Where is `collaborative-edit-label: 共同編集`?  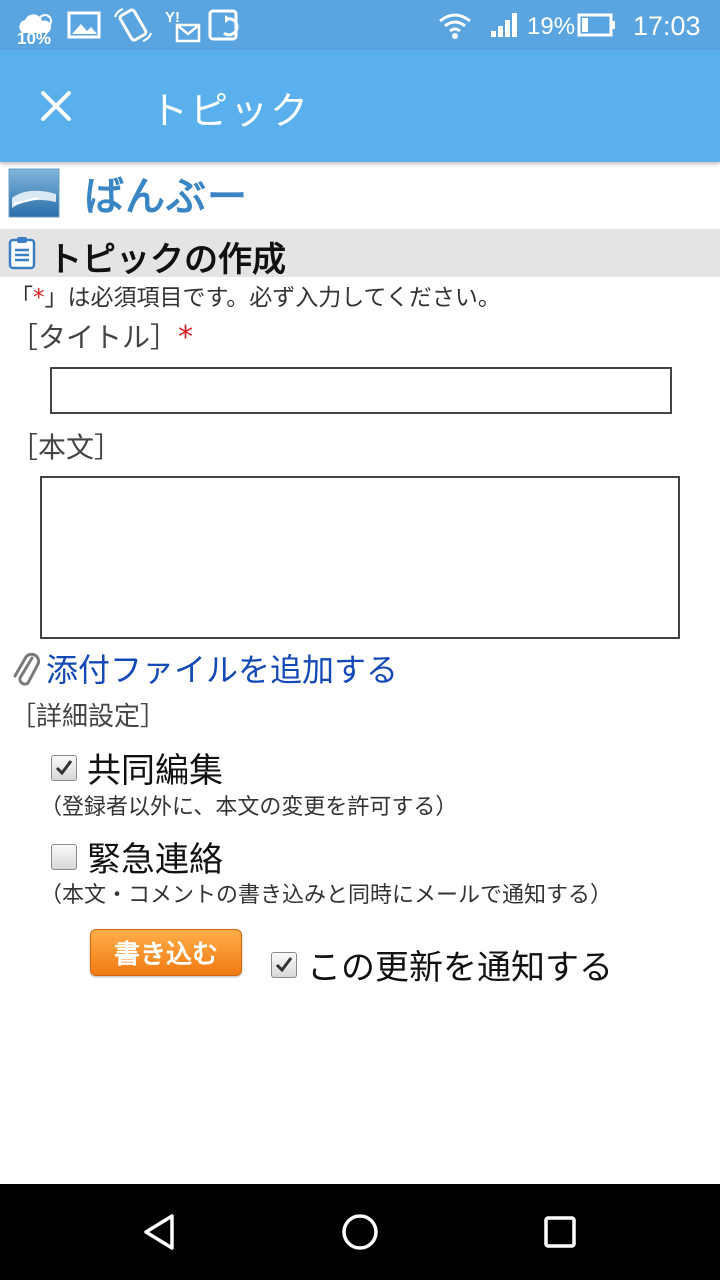 collaborative-edit-label: 共同編集 is located at coordinates (155, 771).